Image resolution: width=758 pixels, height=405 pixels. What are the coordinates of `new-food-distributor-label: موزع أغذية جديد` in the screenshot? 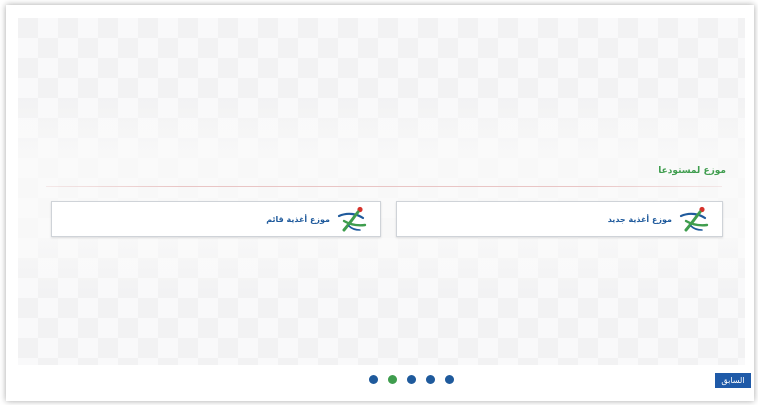 It's located at (639, 219).